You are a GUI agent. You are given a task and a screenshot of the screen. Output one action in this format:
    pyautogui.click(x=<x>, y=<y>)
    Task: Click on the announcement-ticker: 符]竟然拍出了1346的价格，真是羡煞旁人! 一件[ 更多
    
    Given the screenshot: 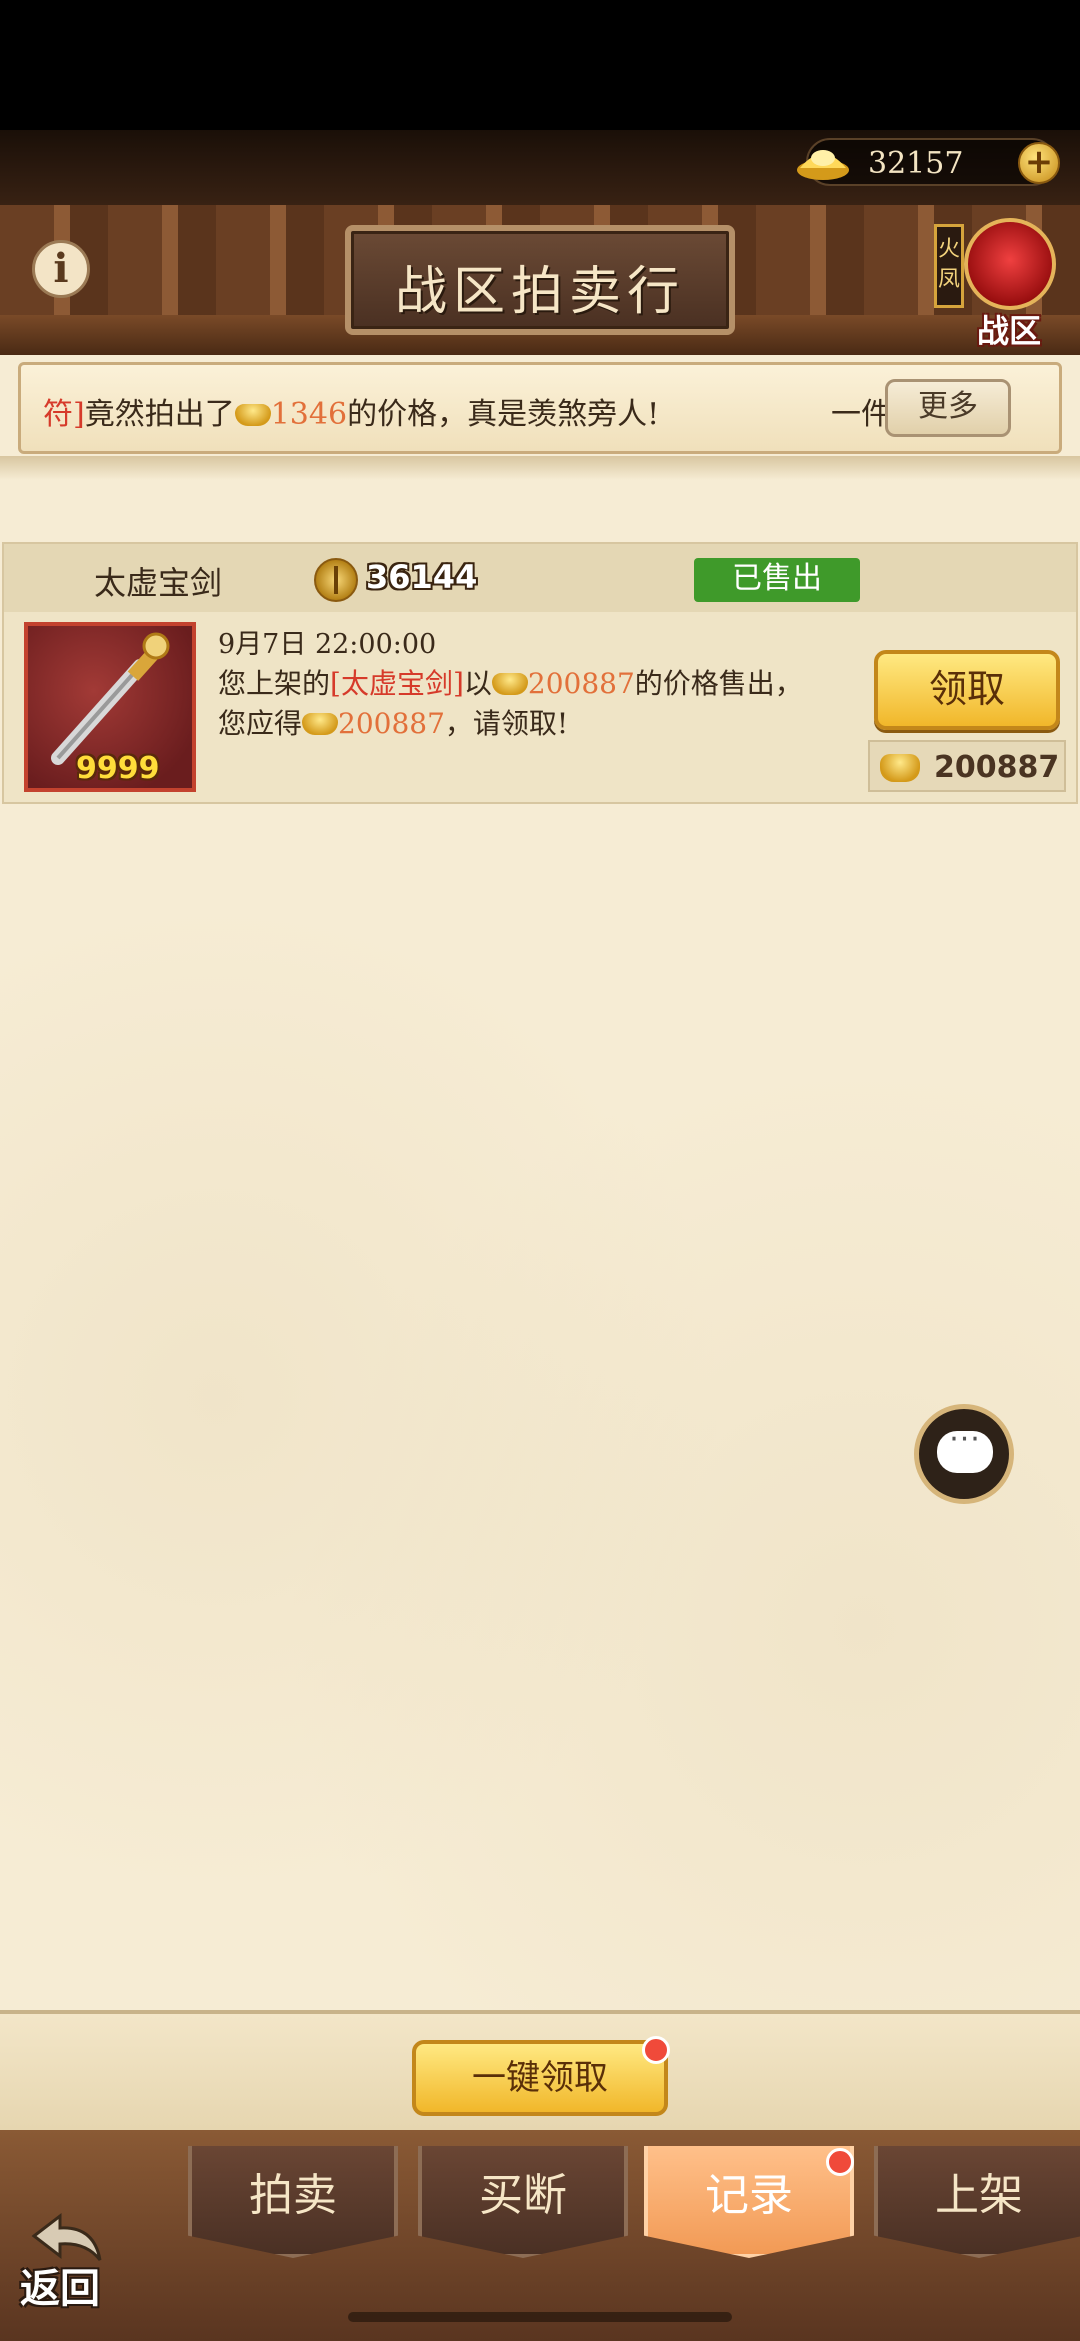 What is the action you would take?
    pyautogui.click(x=540, y=408)
    